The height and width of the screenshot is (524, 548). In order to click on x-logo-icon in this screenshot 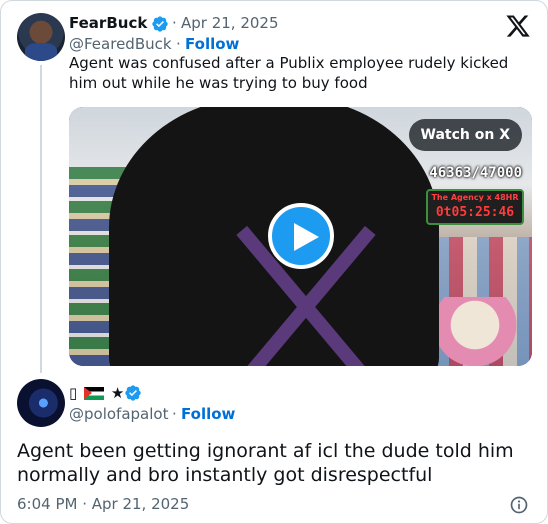, I will do `click(518, 26)`.